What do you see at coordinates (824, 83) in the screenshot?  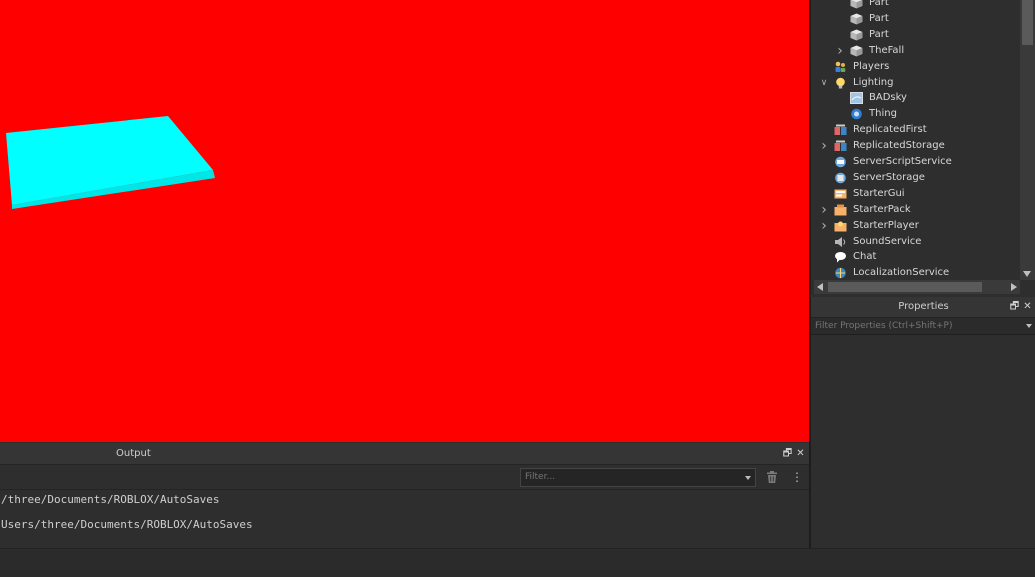 I see `chevron-down-icon: ∨` at bounding box center [824, 83].